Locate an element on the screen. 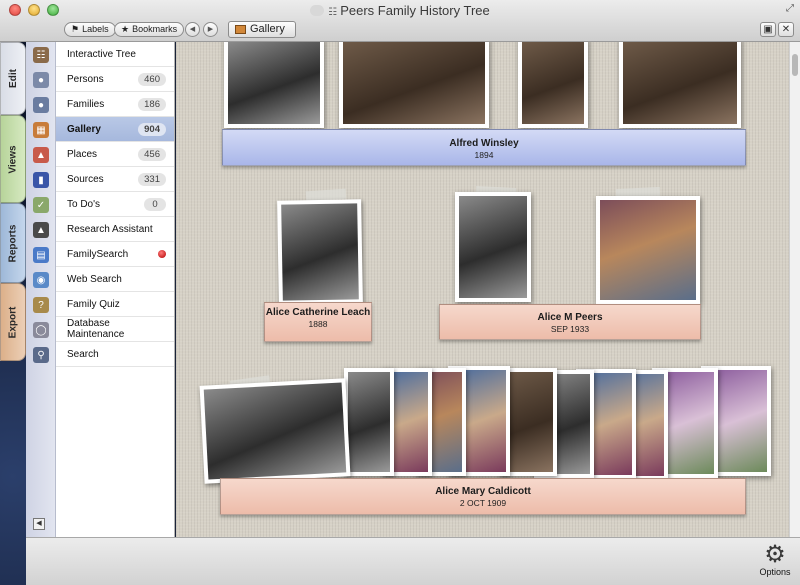 The height and width of the screenshot is (585, 800). tab-views: Views is located at coordinates (13, 159).